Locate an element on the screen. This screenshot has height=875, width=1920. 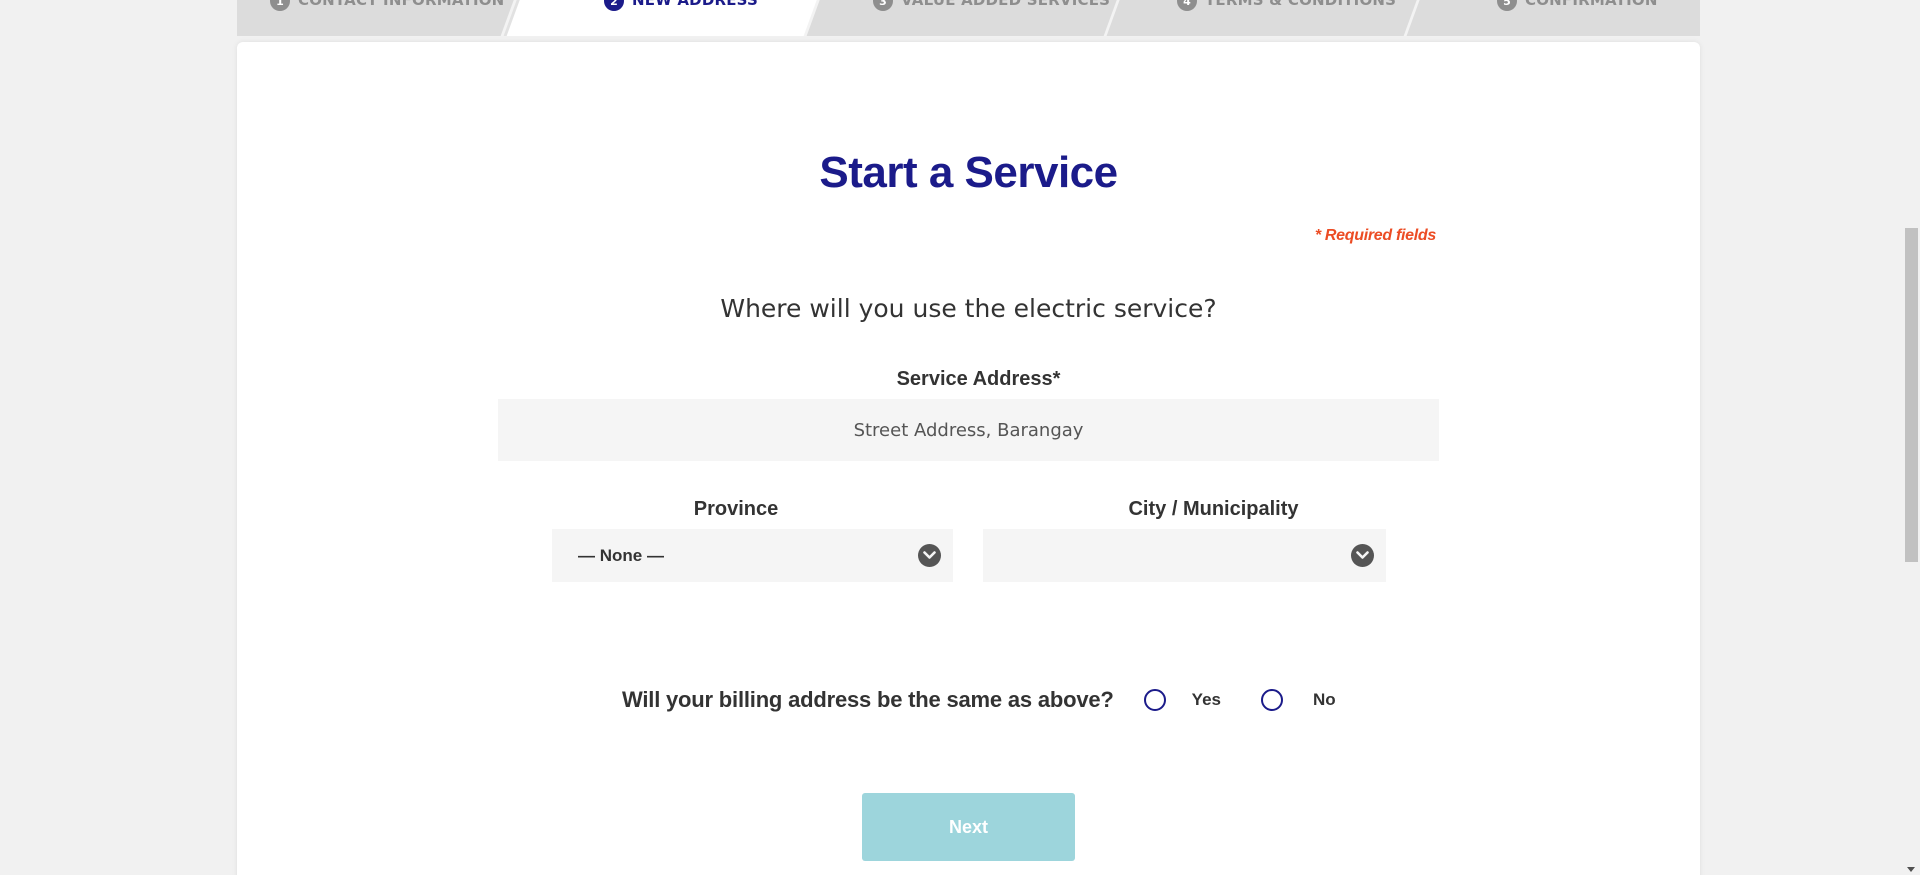
required-fields-note: * Required fields is located at coordinates (1375, 235).